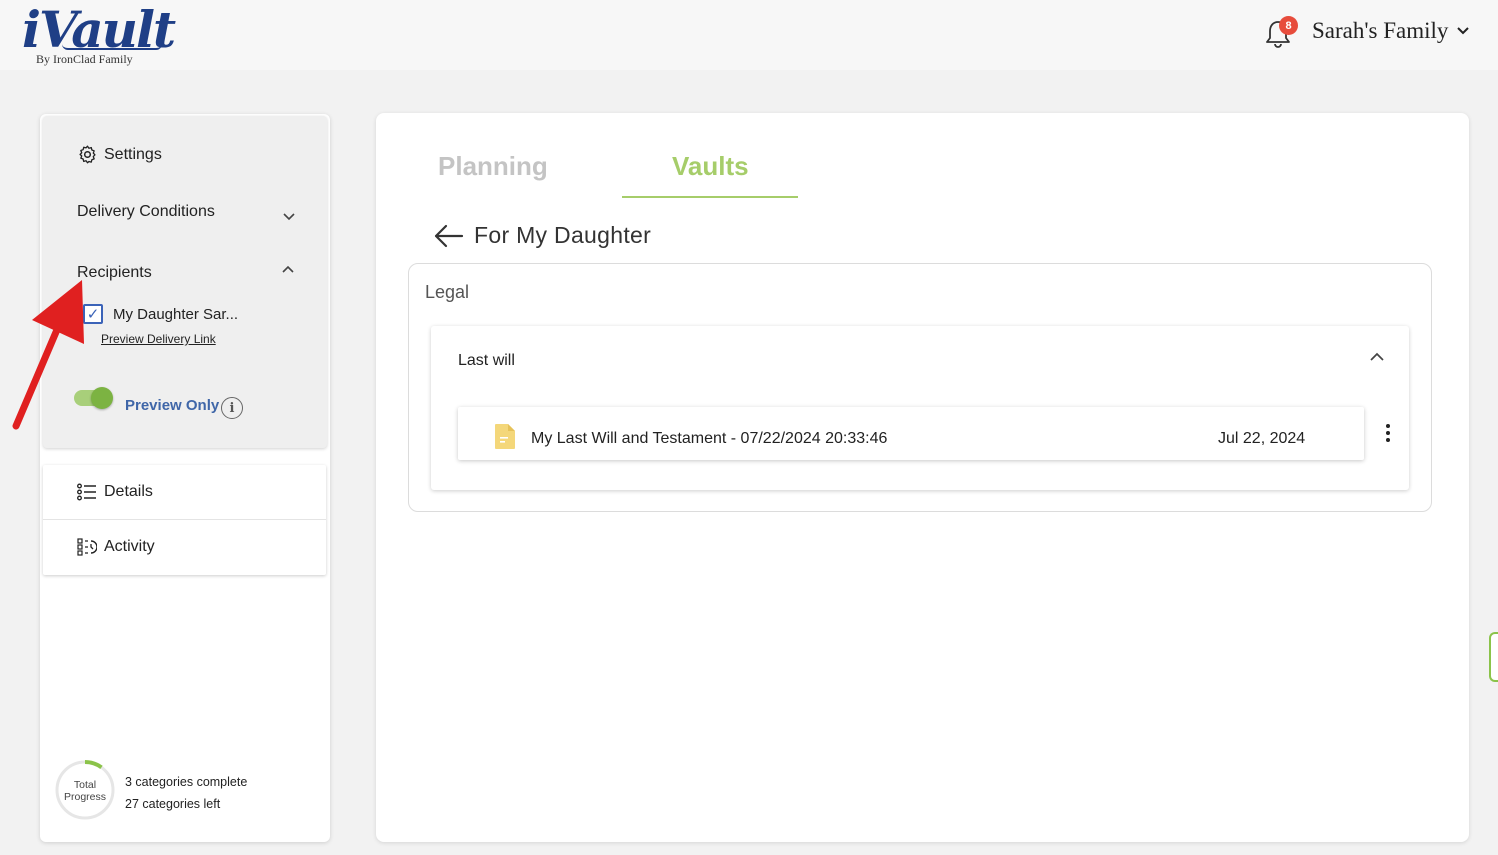 This screenshot has height=855, width=1498. I want to click on account-menu: Sarah's Family, so click(1391, 31).